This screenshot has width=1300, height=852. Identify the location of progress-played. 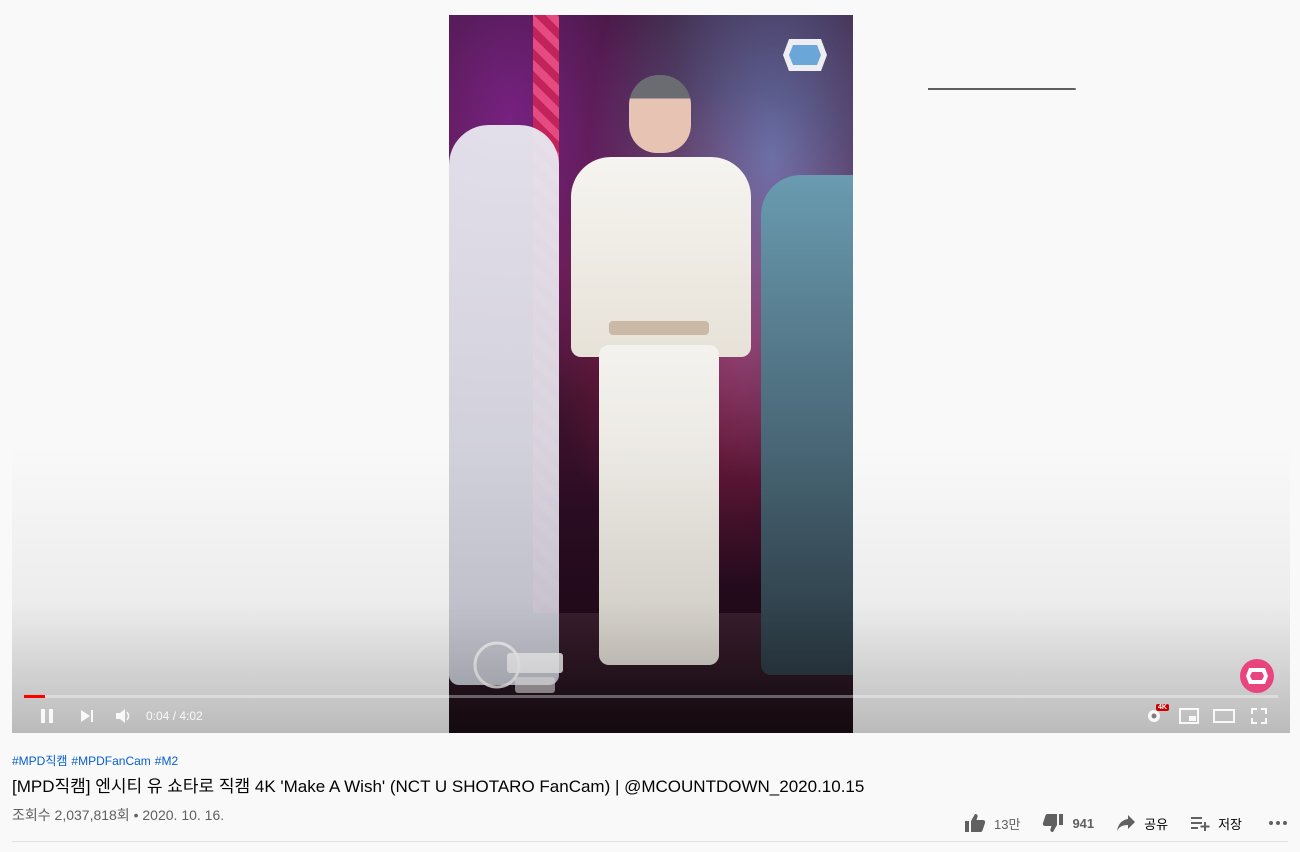
(35, 696).